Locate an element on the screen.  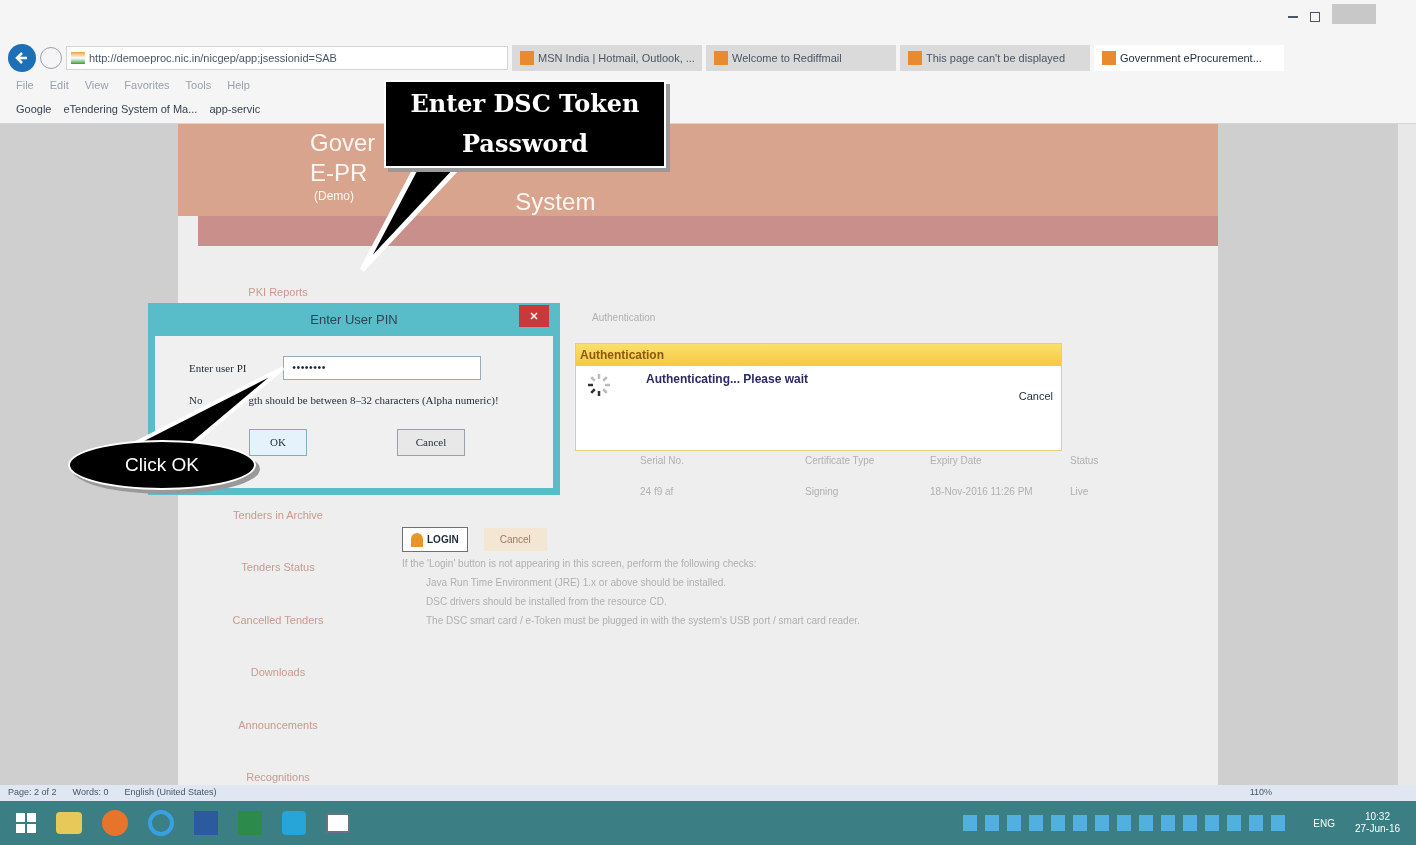
back-arrow-icon is located at coordinates (22, 58).